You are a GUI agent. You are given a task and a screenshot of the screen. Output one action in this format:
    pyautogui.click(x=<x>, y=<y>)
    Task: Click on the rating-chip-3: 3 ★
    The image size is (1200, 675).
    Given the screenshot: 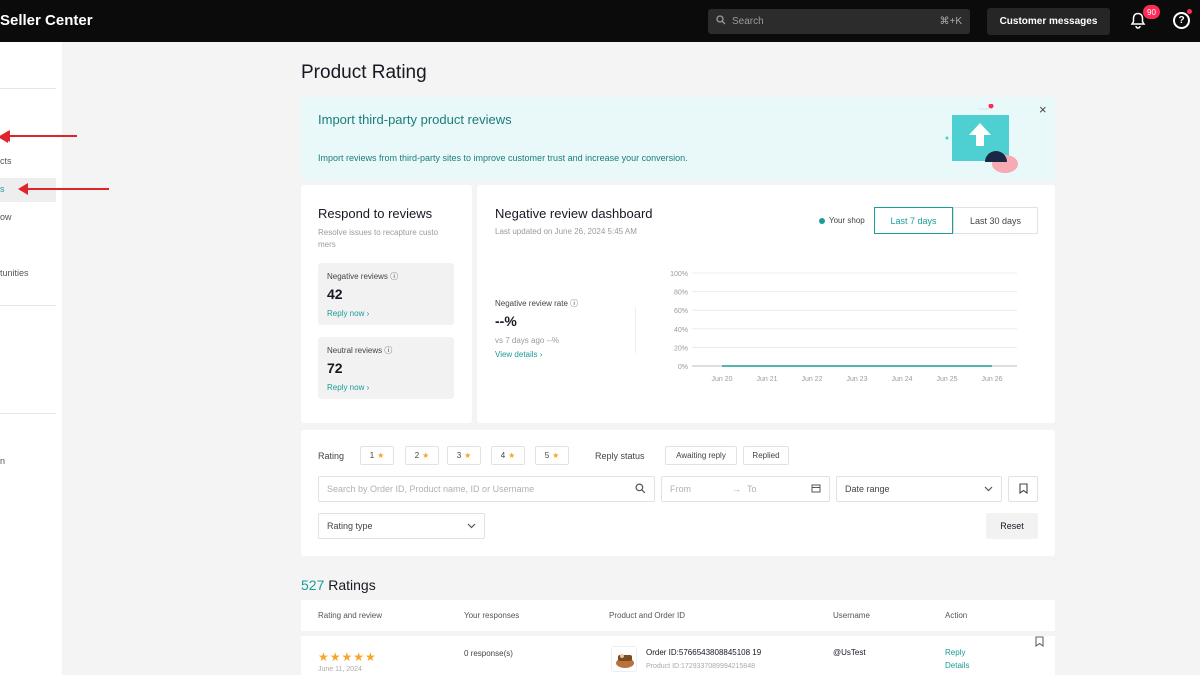 What is the action you would take?
    pyautogui.click(x=464, y=455)
    